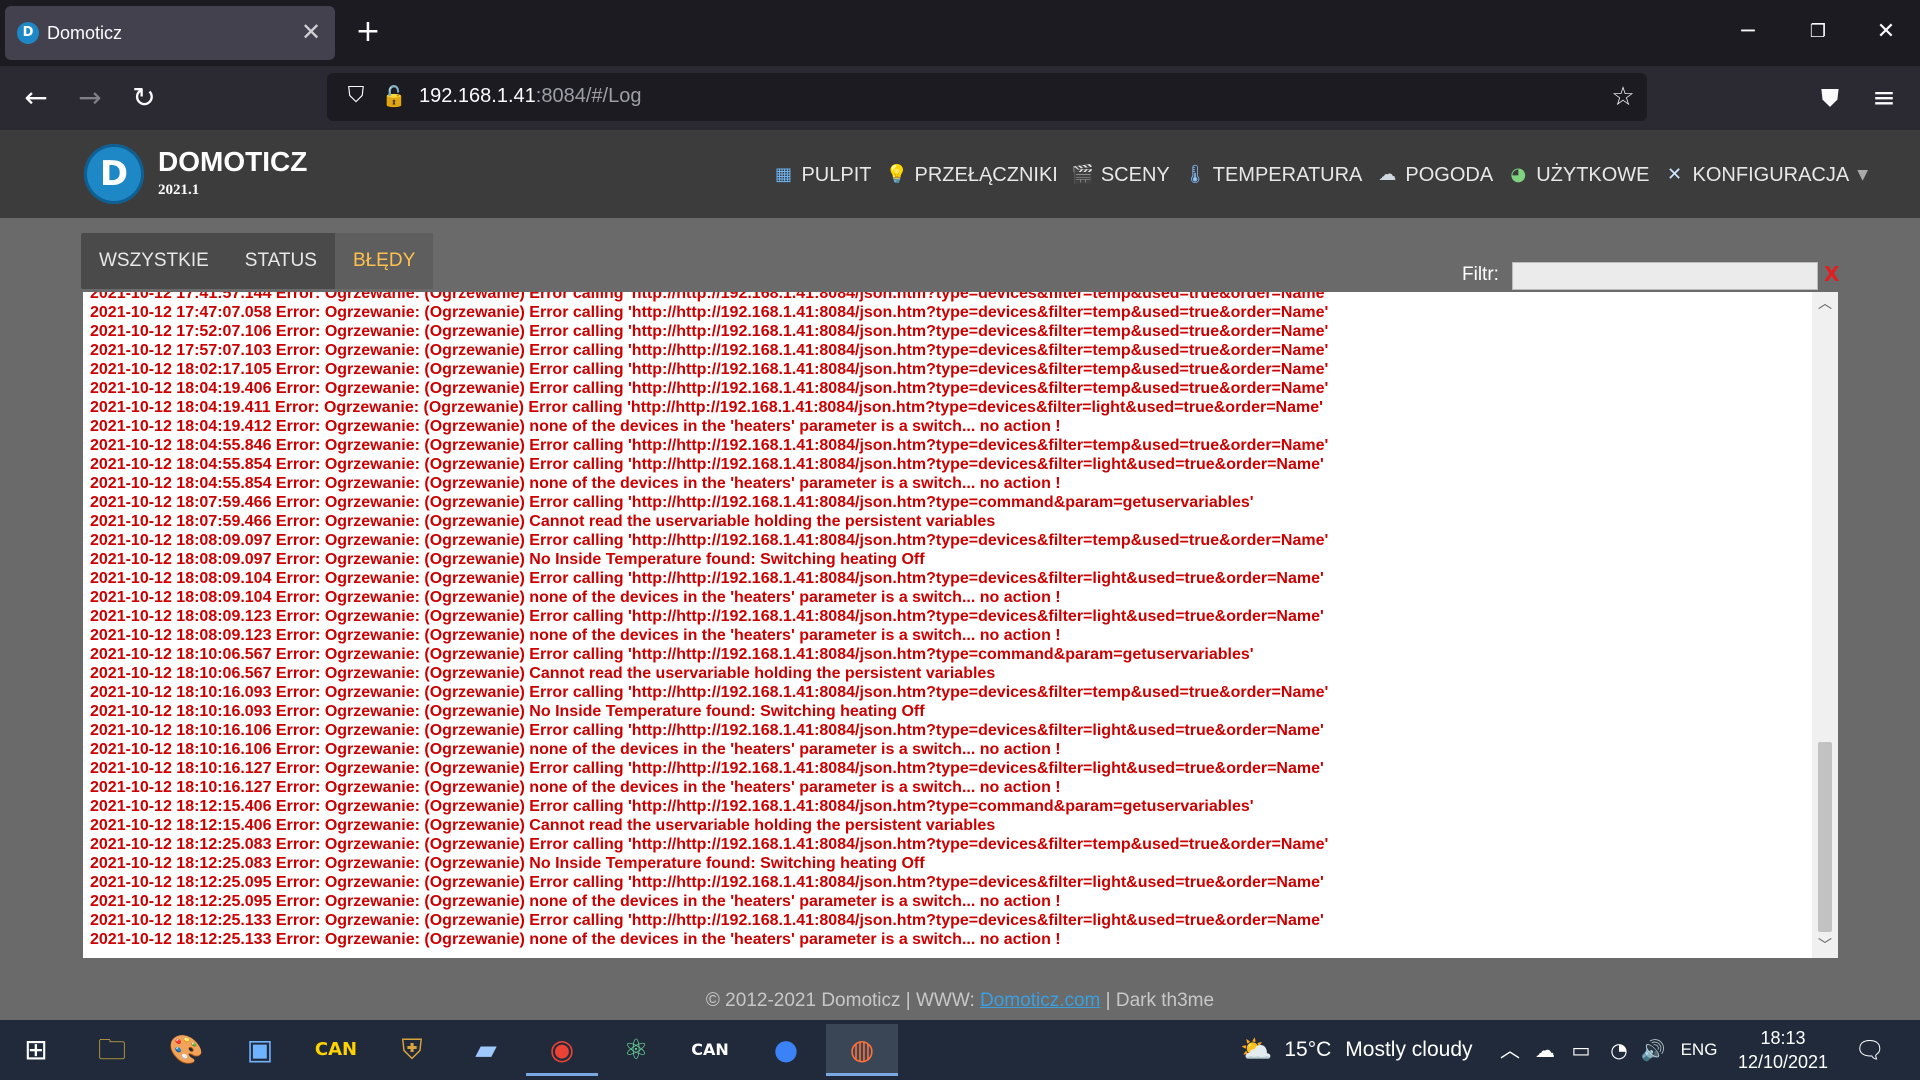 The width and height of the screenshot is (1920, 1080). I want to click on weather-widget: ⛅ 15°C Mostly cloudy, so click(1356, 1050).